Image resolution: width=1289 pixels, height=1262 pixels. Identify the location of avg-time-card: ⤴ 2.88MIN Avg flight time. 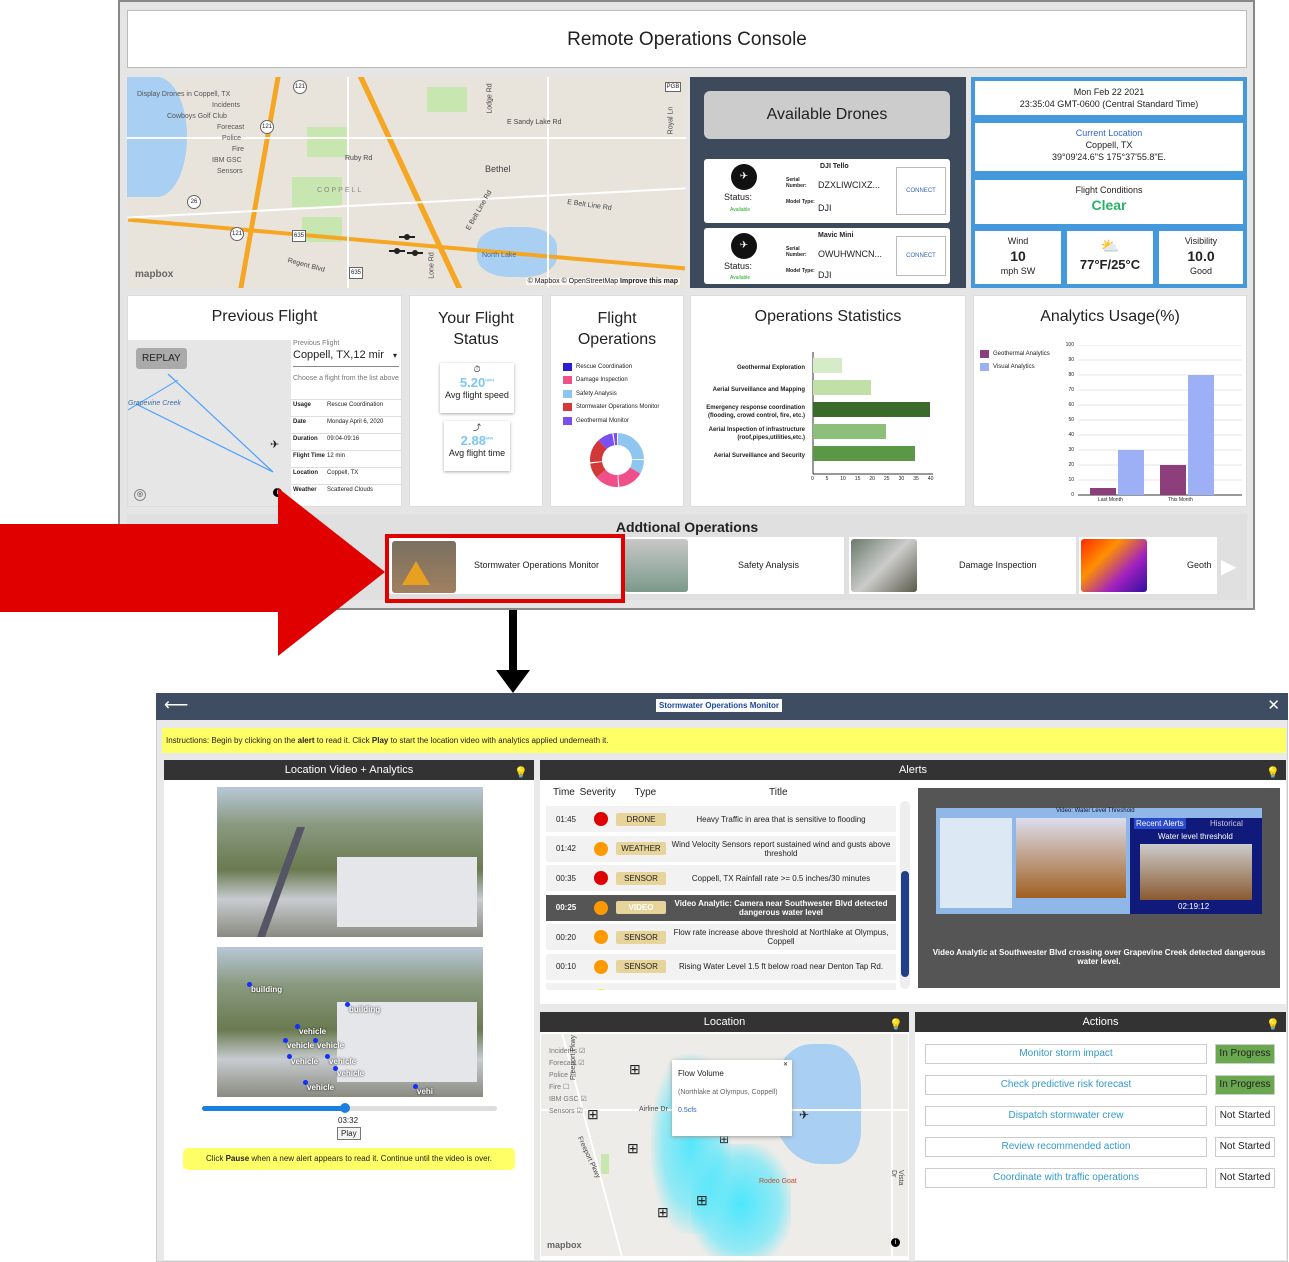
(477, 446).